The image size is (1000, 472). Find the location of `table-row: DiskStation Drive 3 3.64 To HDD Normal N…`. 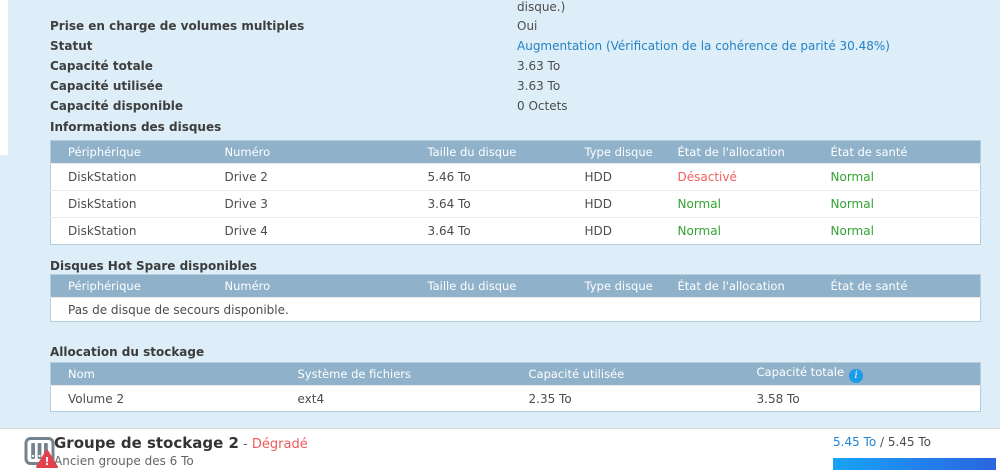

table-row: DiskStation Drive 3 3.64 To HDD Normal N… is located at coordinates (515, 204).